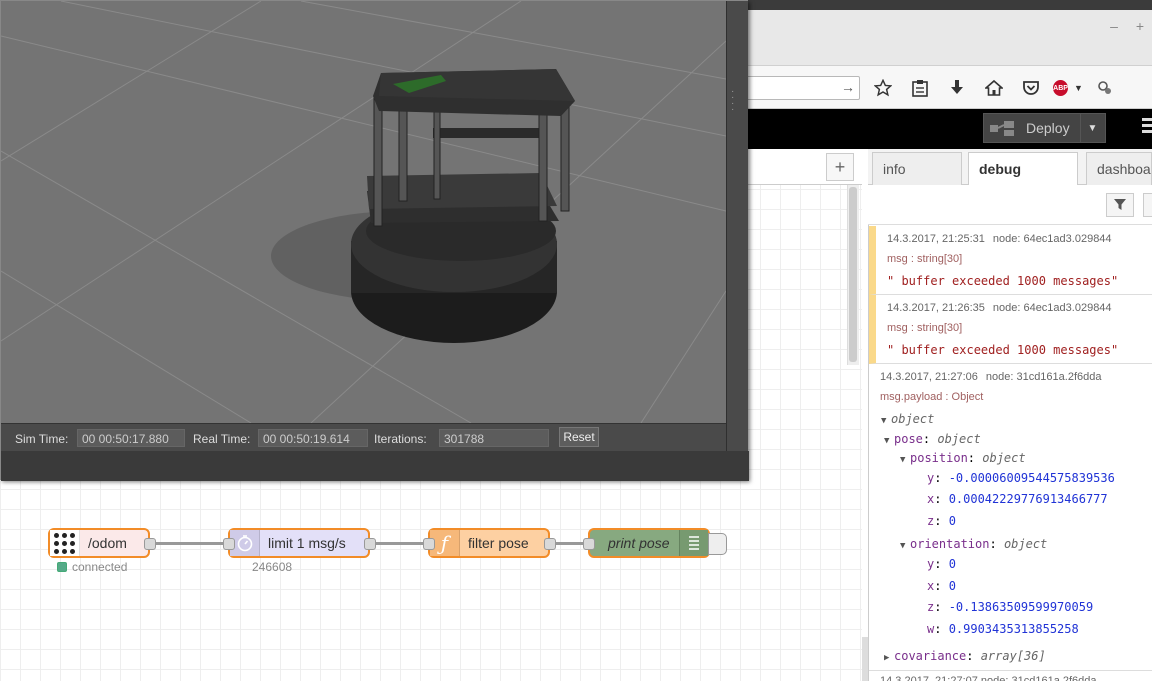  What do you see at coordinates (693, 543) in the screenshot?
I see `debug-list-icon` at bounding box center [693, 543].